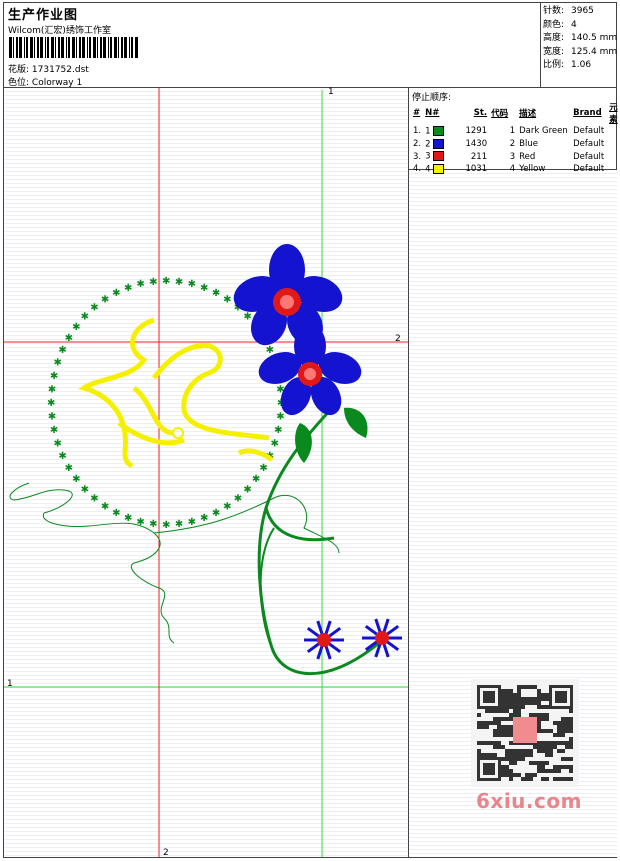 Image resolution: width=620 pixels, height=861 pixels. What do you see at coordinates (512, 156) in the screenshot?
I see `row-code: 3` at bounding box center [512, 156].